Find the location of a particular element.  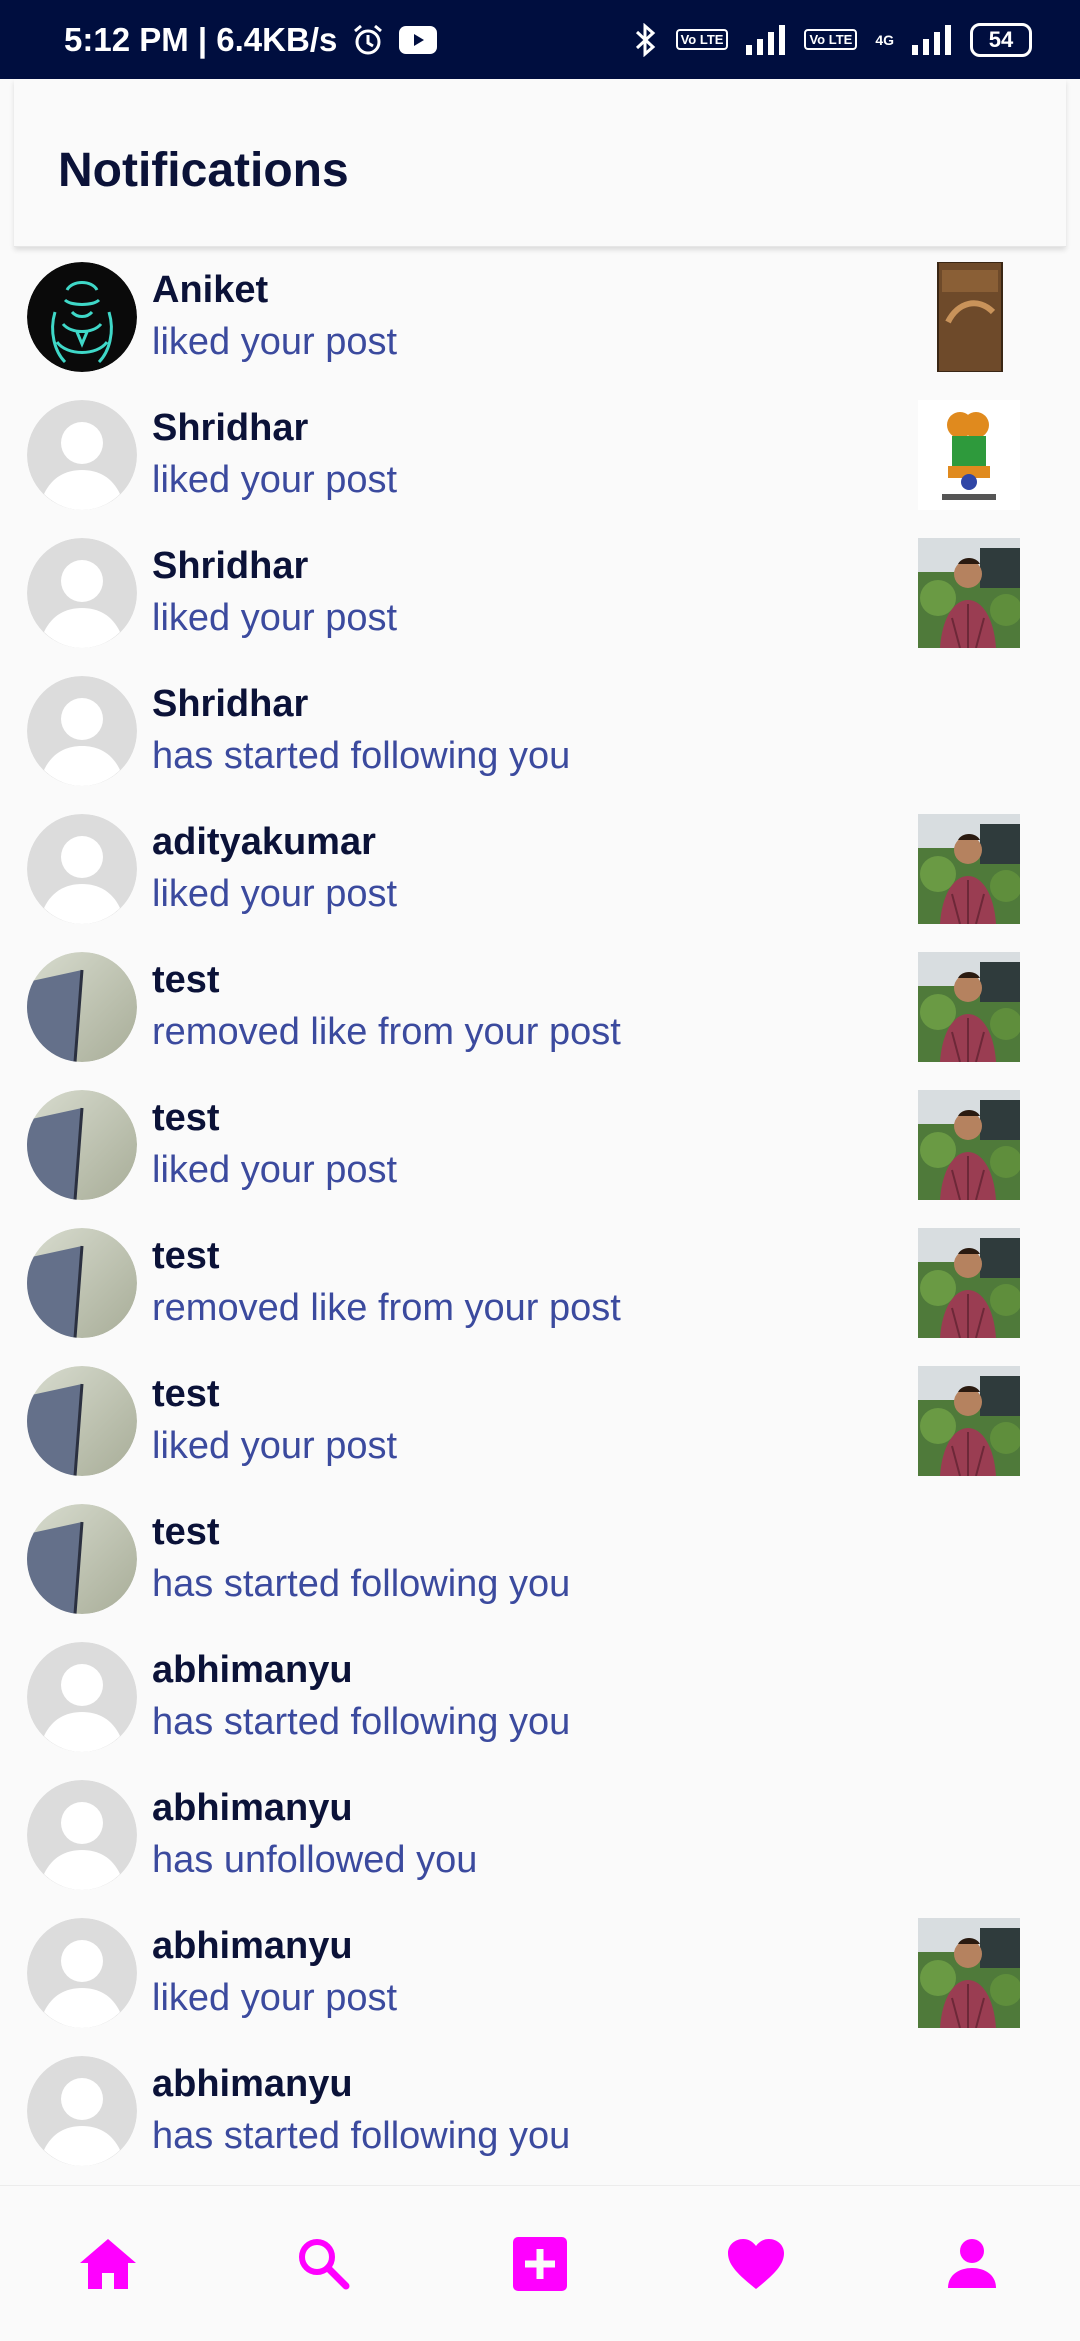

nav-profile is located at coordinates (972, 2266).